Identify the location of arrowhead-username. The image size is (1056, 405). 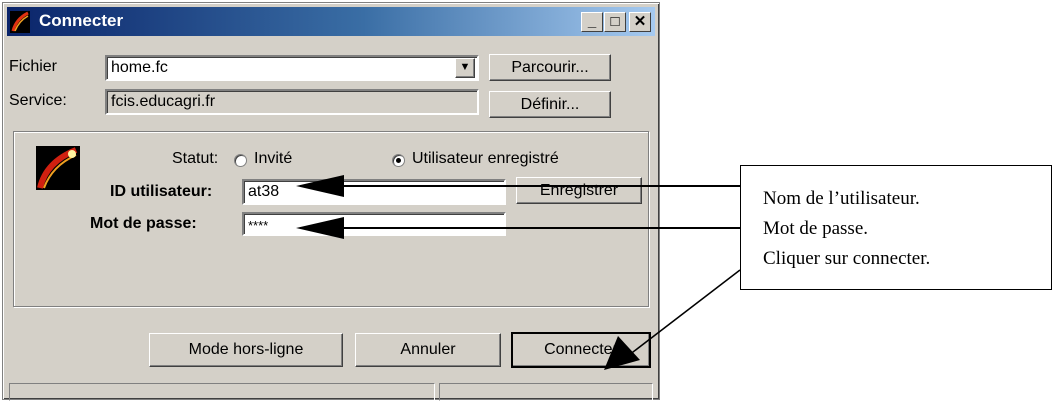
(320, 186).